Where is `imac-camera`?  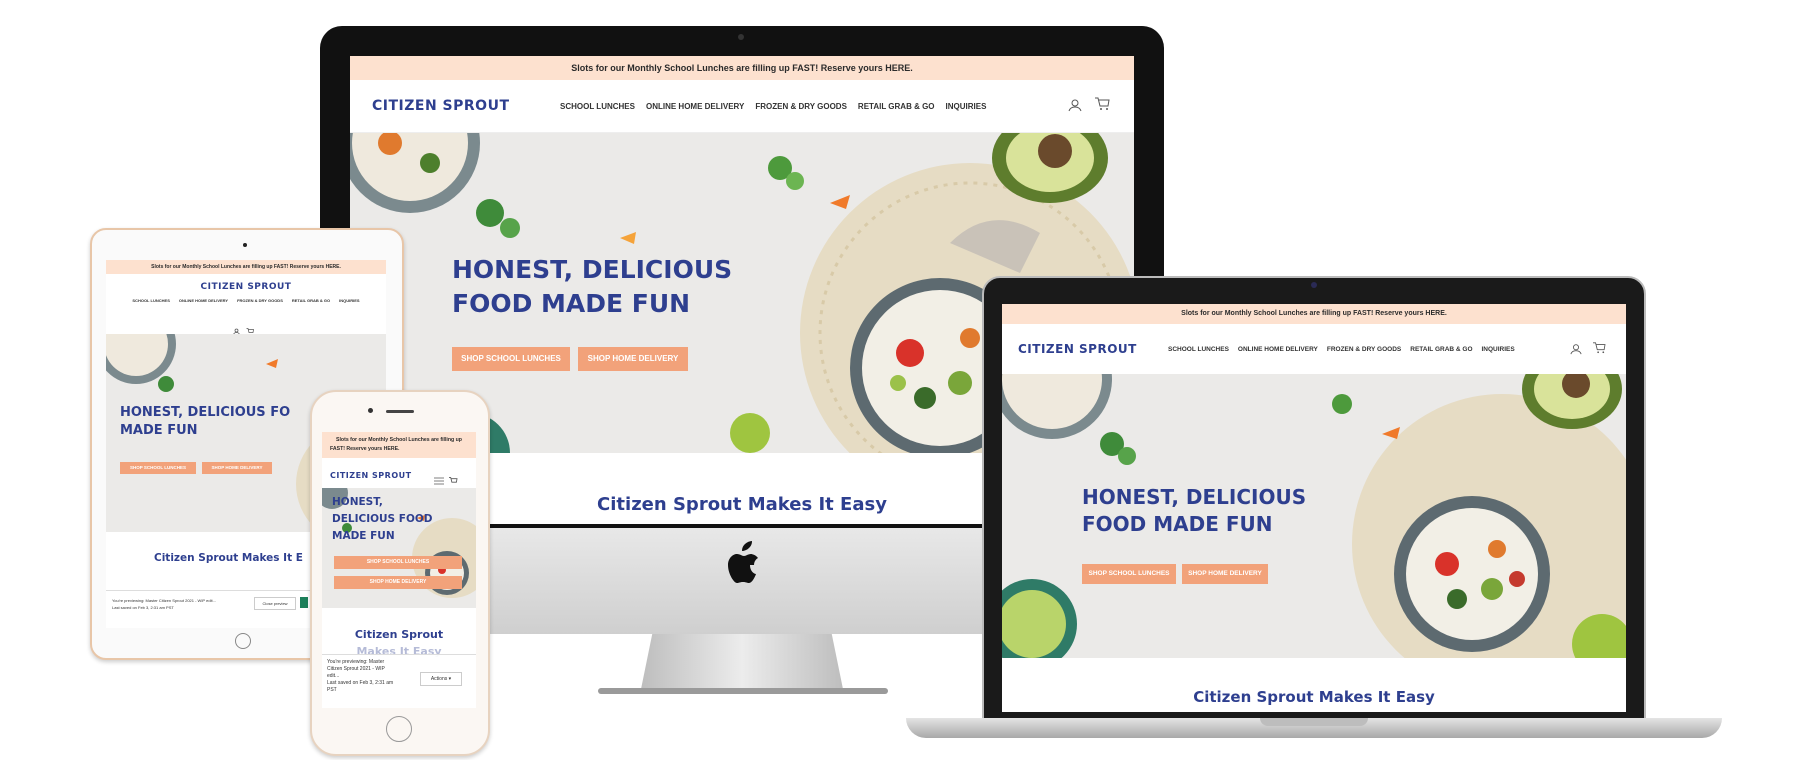
imac-camera is located at coordinates (741, 37).